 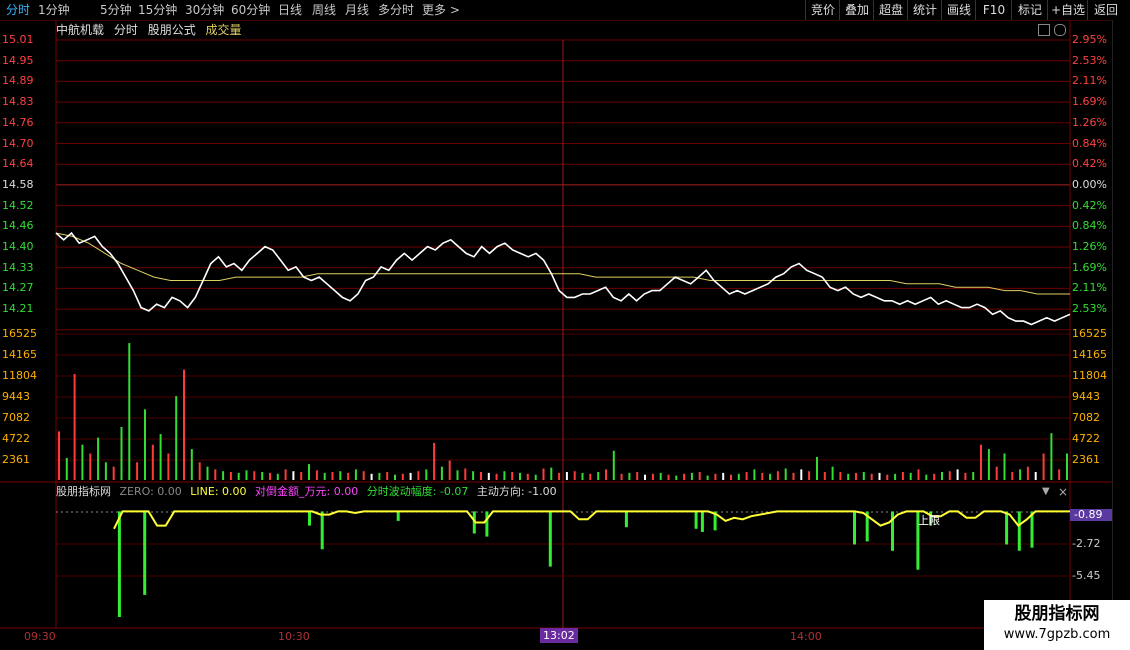 What do you see at coordinates (16, 438) in the screenshot?
I see `volume-tick-label: 4722` at bounding box center [16, 438].